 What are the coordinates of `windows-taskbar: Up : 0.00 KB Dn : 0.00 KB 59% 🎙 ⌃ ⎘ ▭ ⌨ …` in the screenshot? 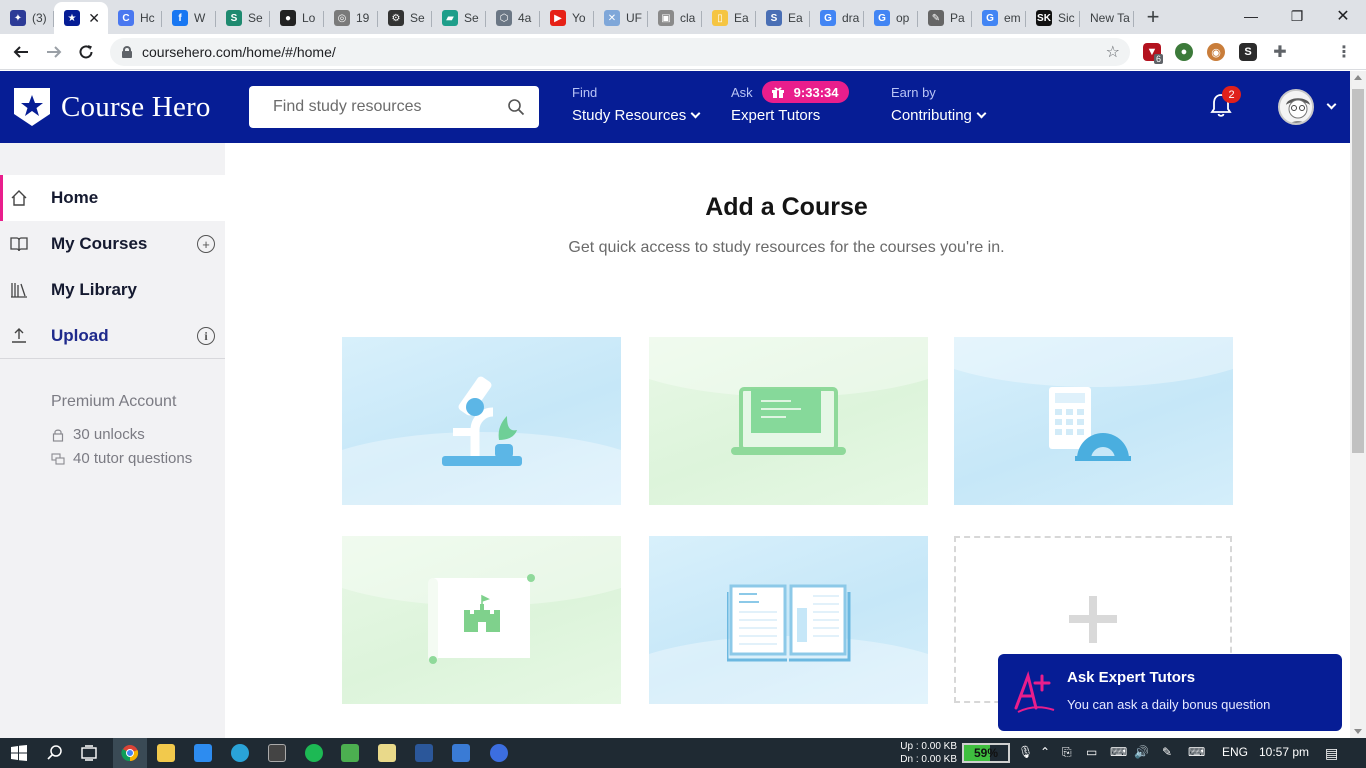 It's located at (683, 753).